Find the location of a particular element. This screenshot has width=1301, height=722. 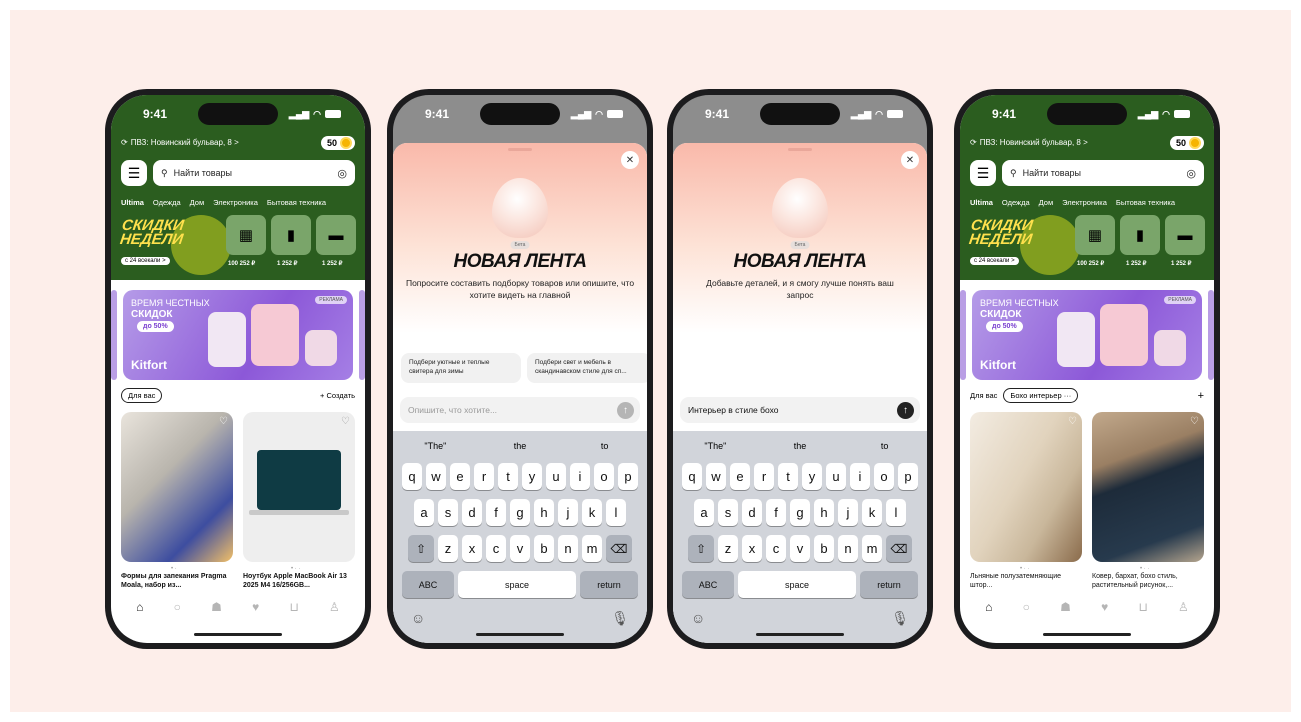

key: f is located at coordinates (776, 512).